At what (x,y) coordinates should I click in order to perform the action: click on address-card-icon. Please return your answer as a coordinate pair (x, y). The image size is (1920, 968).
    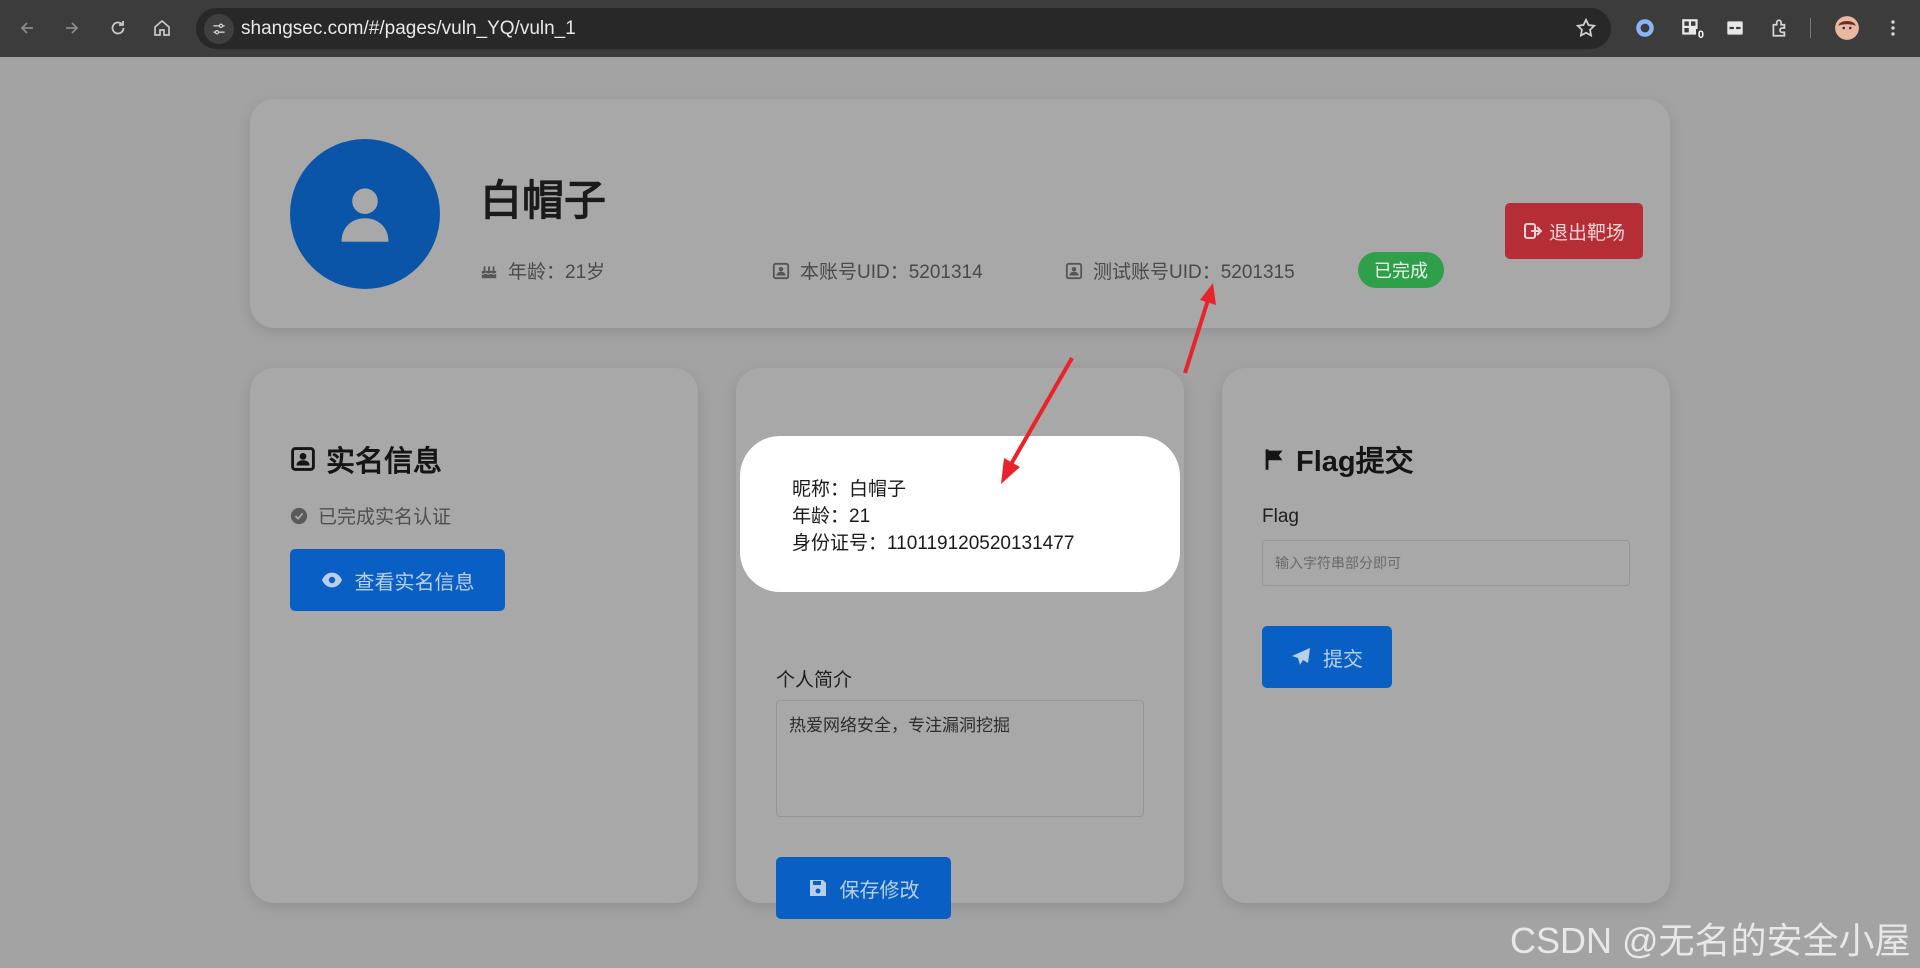
    Looking at the image, I should click on (303, 459).